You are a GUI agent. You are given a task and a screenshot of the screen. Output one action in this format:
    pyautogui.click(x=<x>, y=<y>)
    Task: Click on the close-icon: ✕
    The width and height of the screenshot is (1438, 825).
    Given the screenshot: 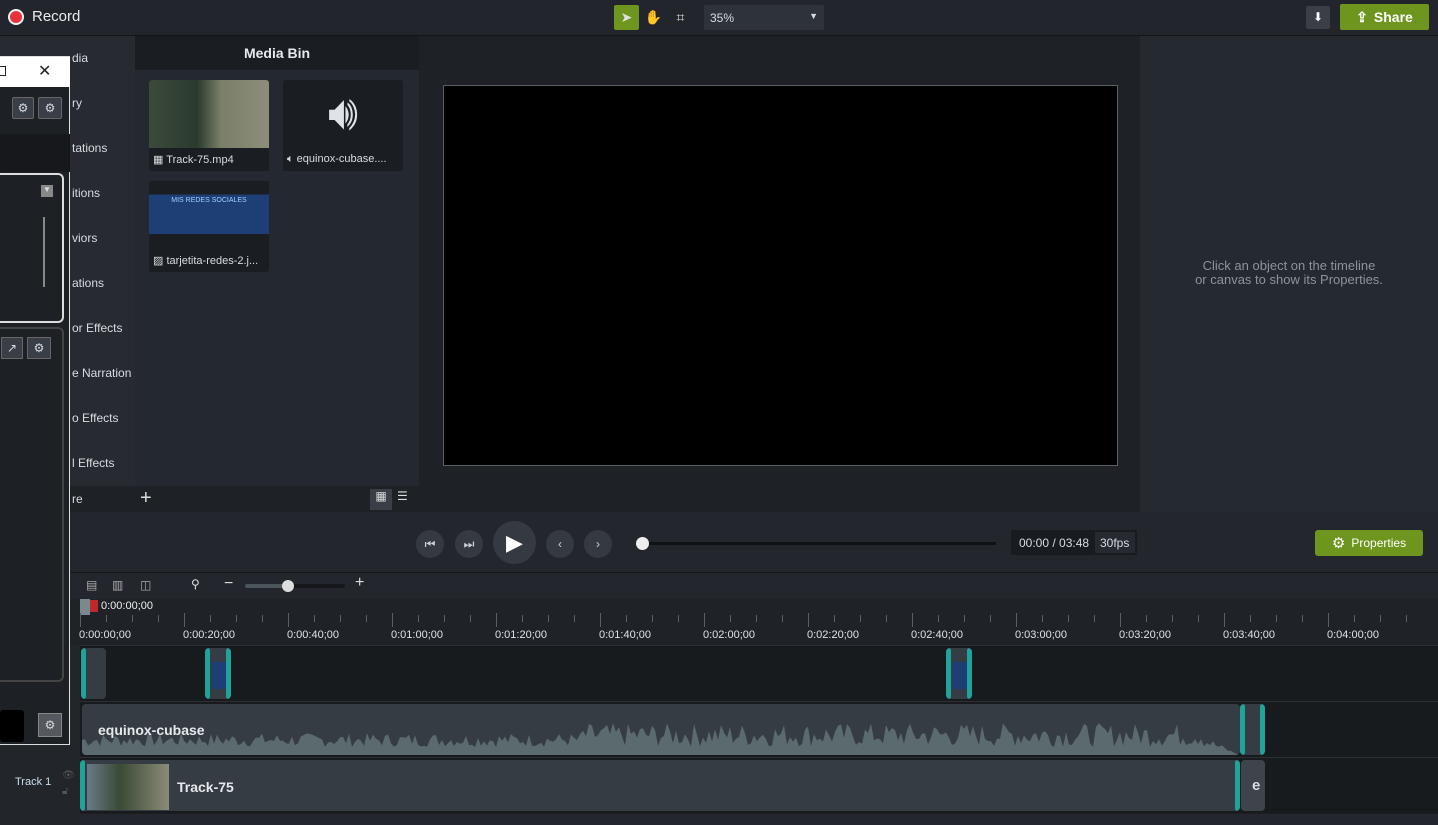 What is the action you would take?
    pyautogui.click(x=44, y=71)
    